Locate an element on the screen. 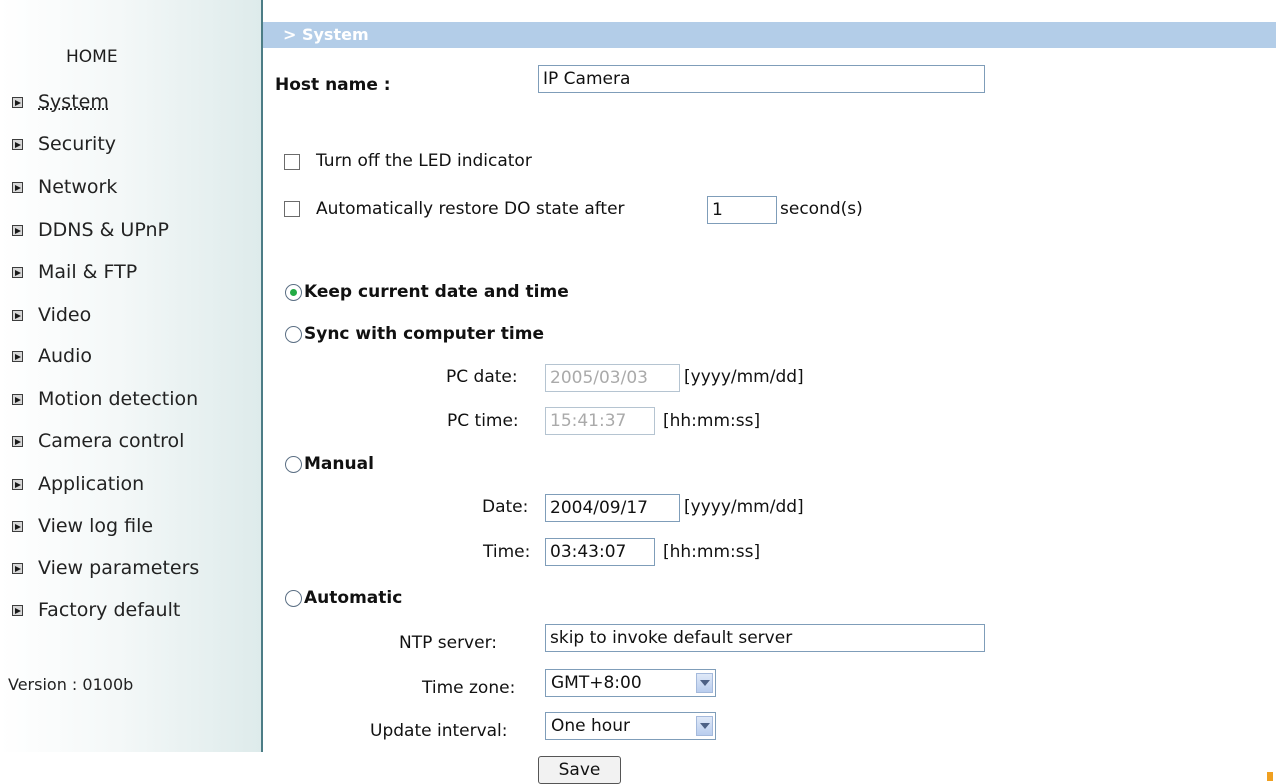 This screenshot has width=1276, height=784. sidebar-item-label: Audio is located at coordinates (65, 356).